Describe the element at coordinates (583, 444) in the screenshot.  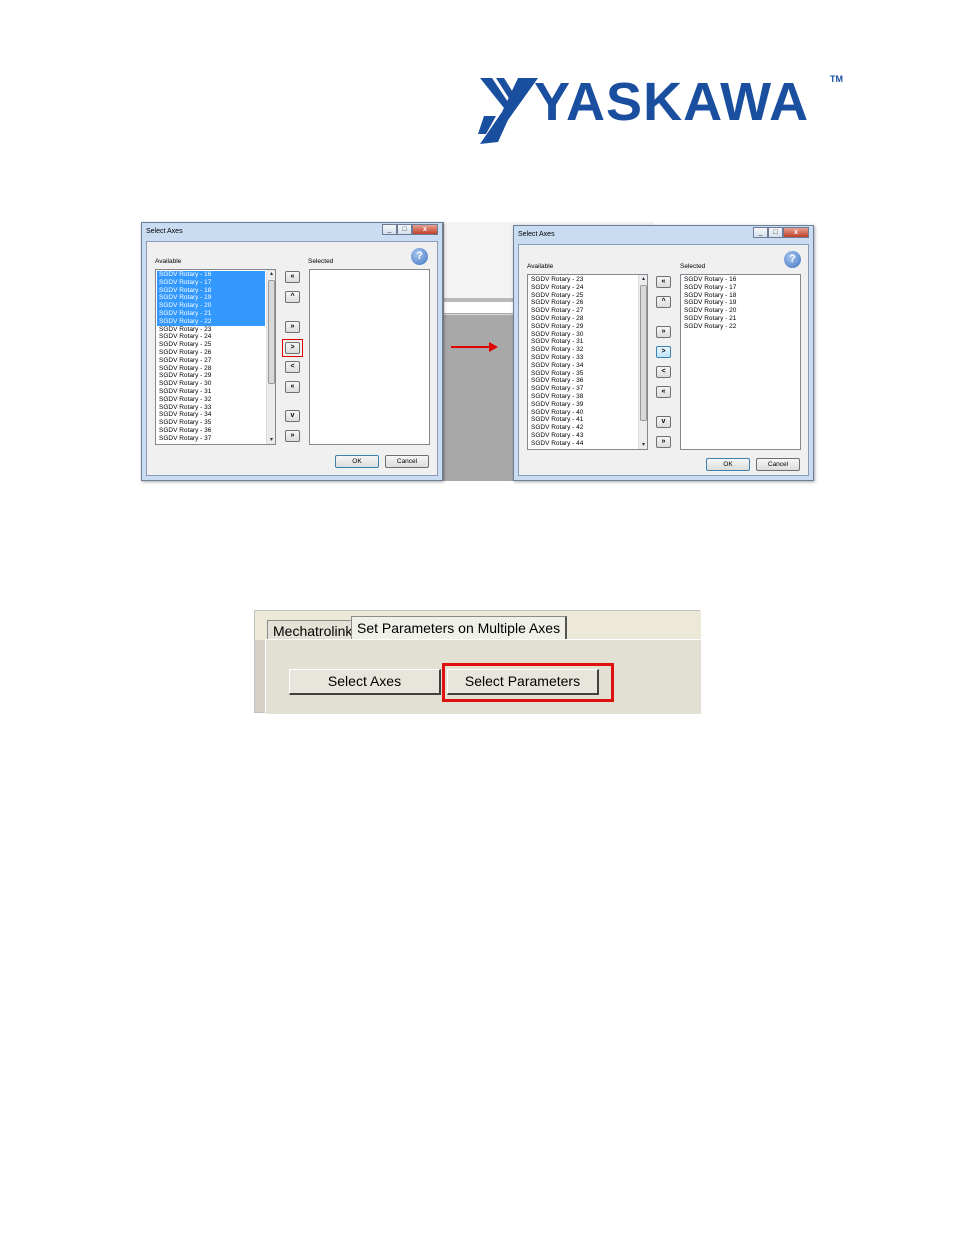
I see `list-item: SGDV Rotary - 44` at that location.